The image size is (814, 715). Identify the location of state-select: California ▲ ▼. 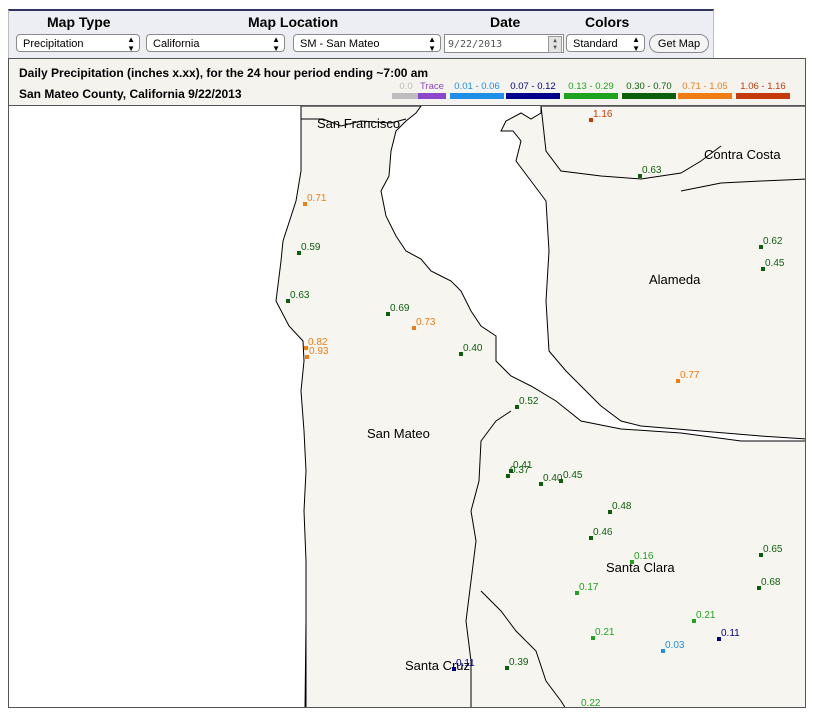
(215, 43).